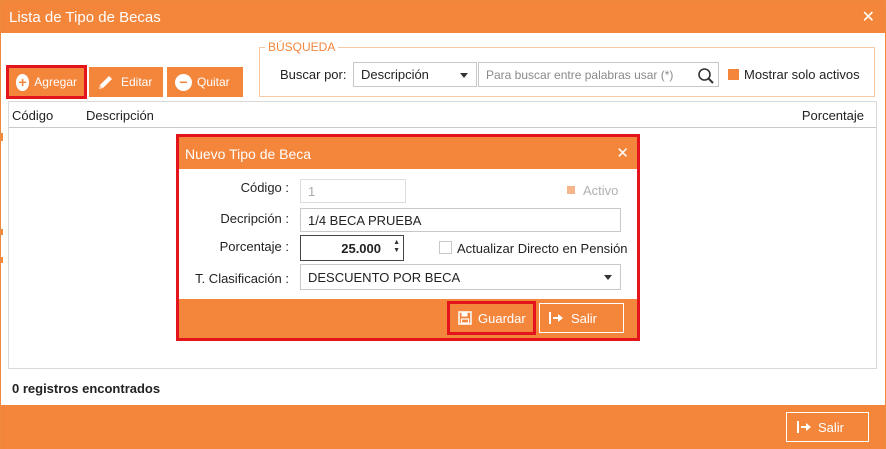 The image size is (886, 449). Describe the element at coordinates (365, 220) in the screenshot. I see `description-value: 1/4 BECA PRUEBA` at that location.